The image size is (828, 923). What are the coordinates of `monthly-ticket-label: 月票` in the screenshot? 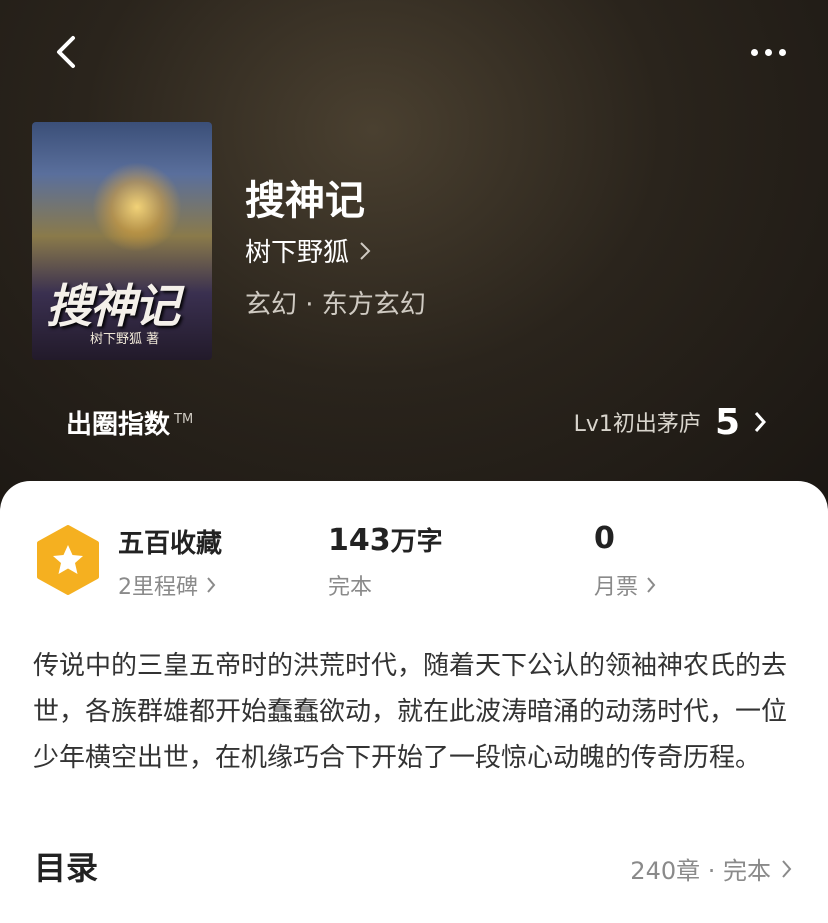 It's located at (616, 587).